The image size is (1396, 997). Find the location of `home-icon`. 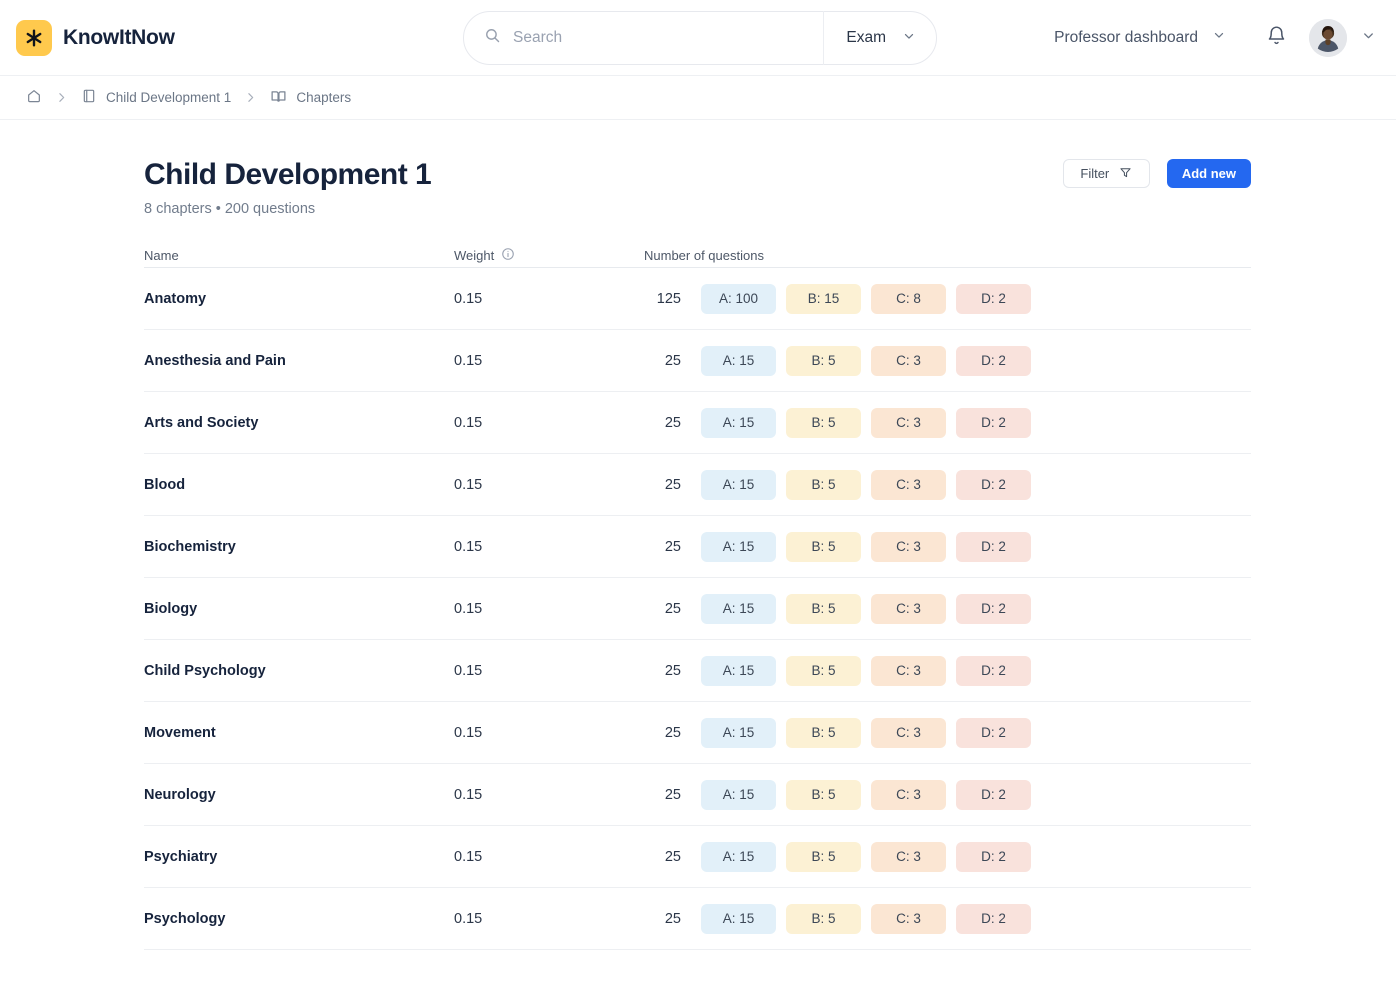

home-icon is located at coordinates (34, 97).